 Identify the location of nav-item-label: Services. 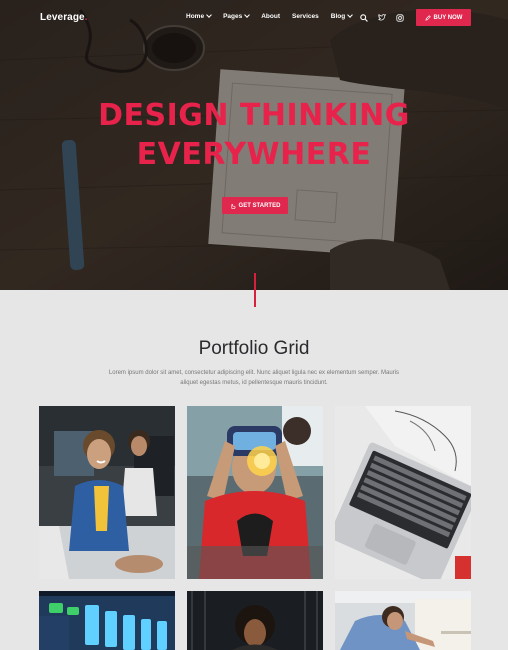
(305, 16).